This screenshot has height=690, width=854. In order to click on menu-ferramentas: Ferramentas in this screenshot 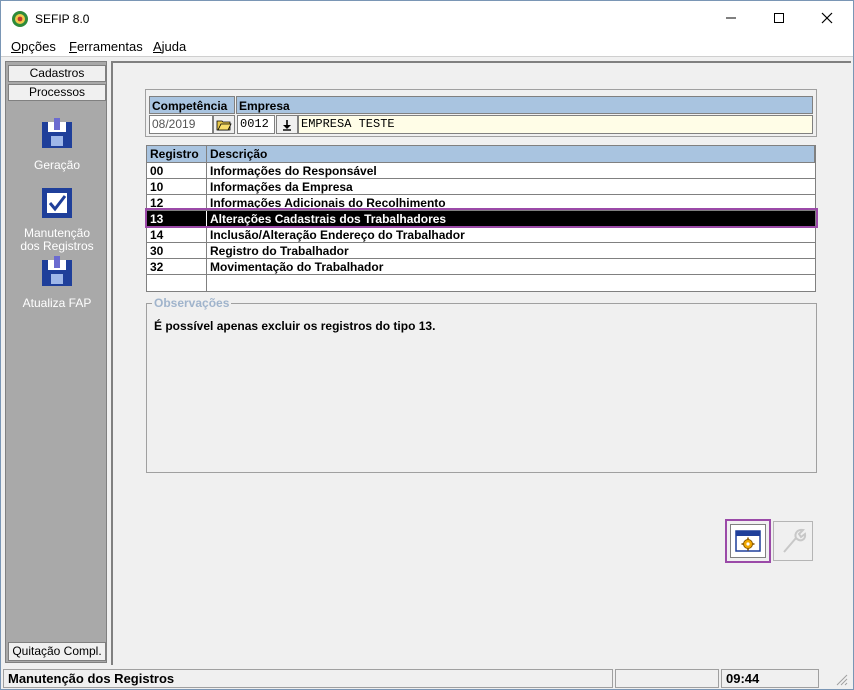, I will do `click(106, 46)`.